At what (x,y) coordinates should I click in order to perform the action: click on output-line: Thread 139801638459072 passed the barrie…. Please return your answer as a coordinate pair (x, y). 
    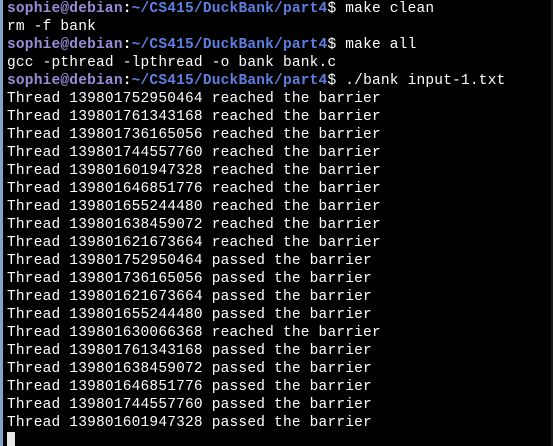
    Looking at the image, I should click on (189, 369).